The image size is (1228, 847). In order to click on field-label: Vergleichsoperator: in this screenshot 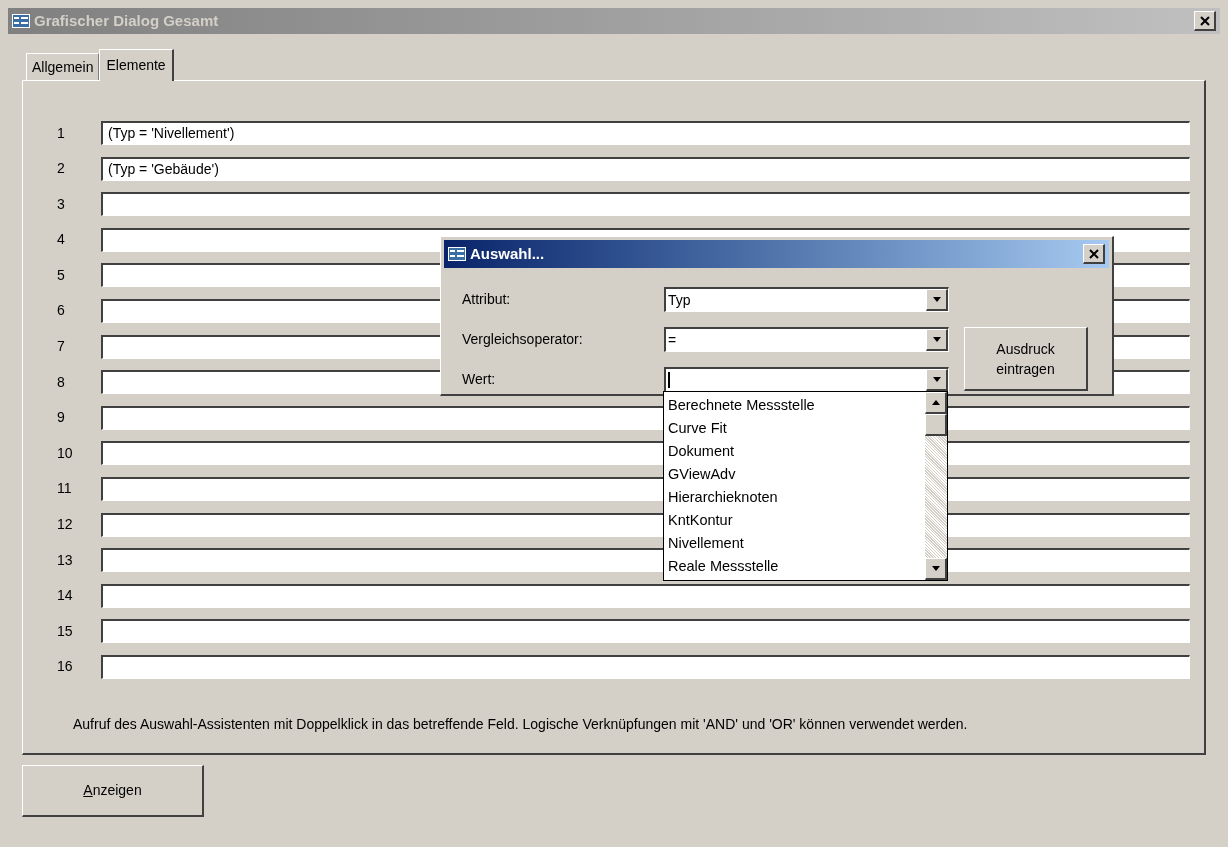, I will do `click(523, 339)`.